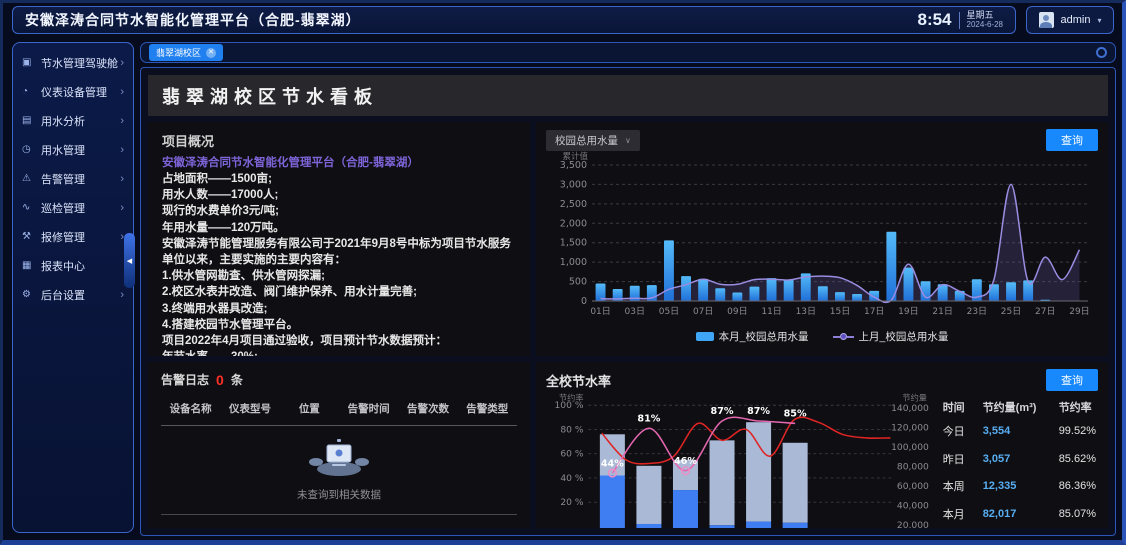  What do you see at coordinates (63, 179) in the screenshot?
I see `sidebar-item-label: 告警管理` at bounding box center [63, 179].